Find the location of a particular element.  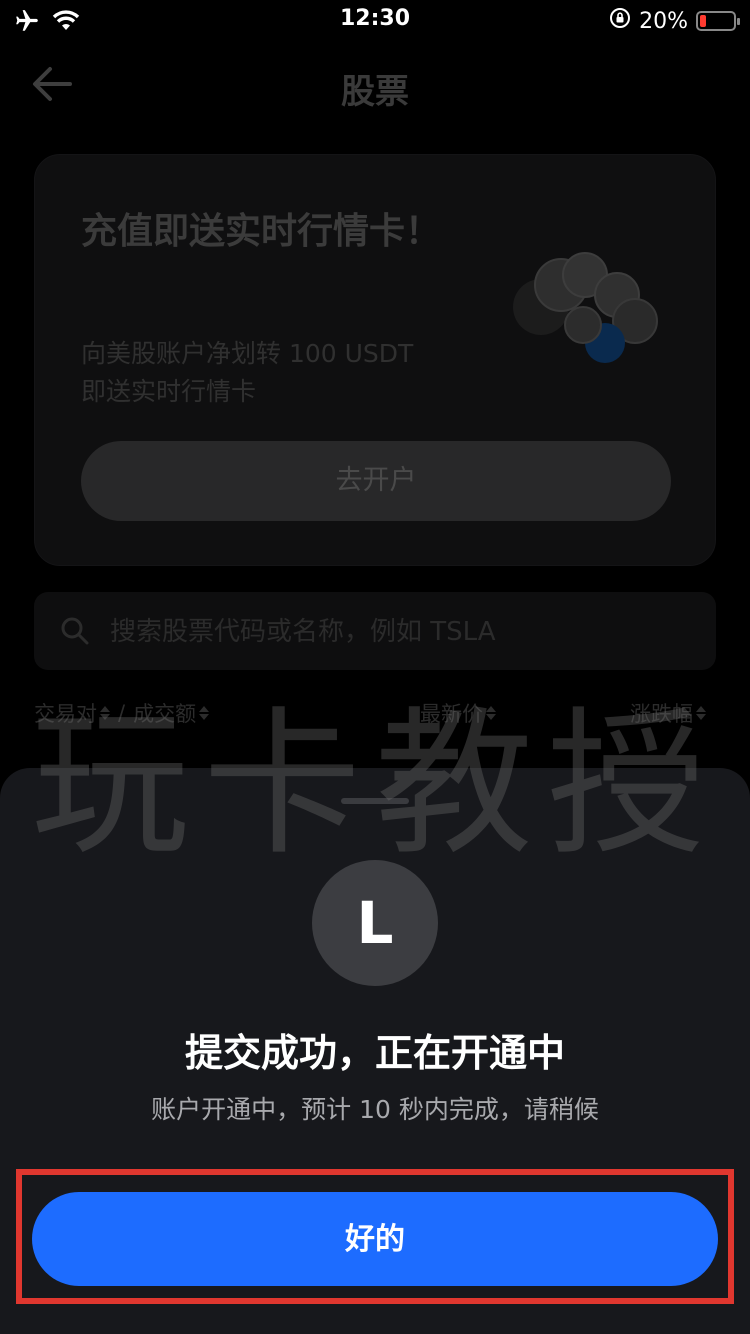

status-right: 20% is located at coordinates (674, 21).